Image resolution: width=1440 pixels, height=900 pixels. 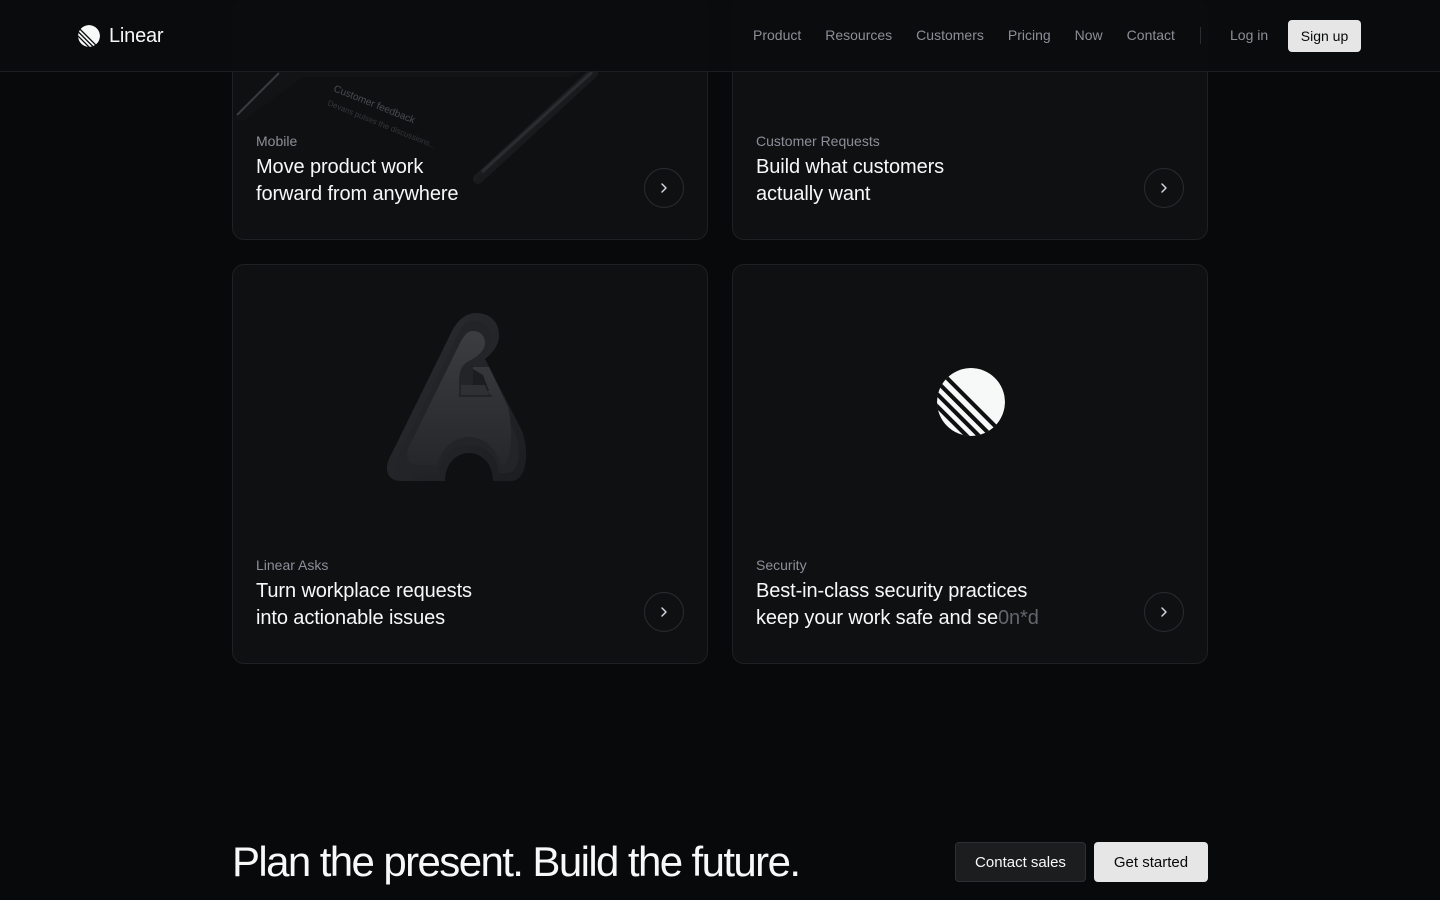 I want to click on card-title-line: actually want, so click(x=813, y=194).